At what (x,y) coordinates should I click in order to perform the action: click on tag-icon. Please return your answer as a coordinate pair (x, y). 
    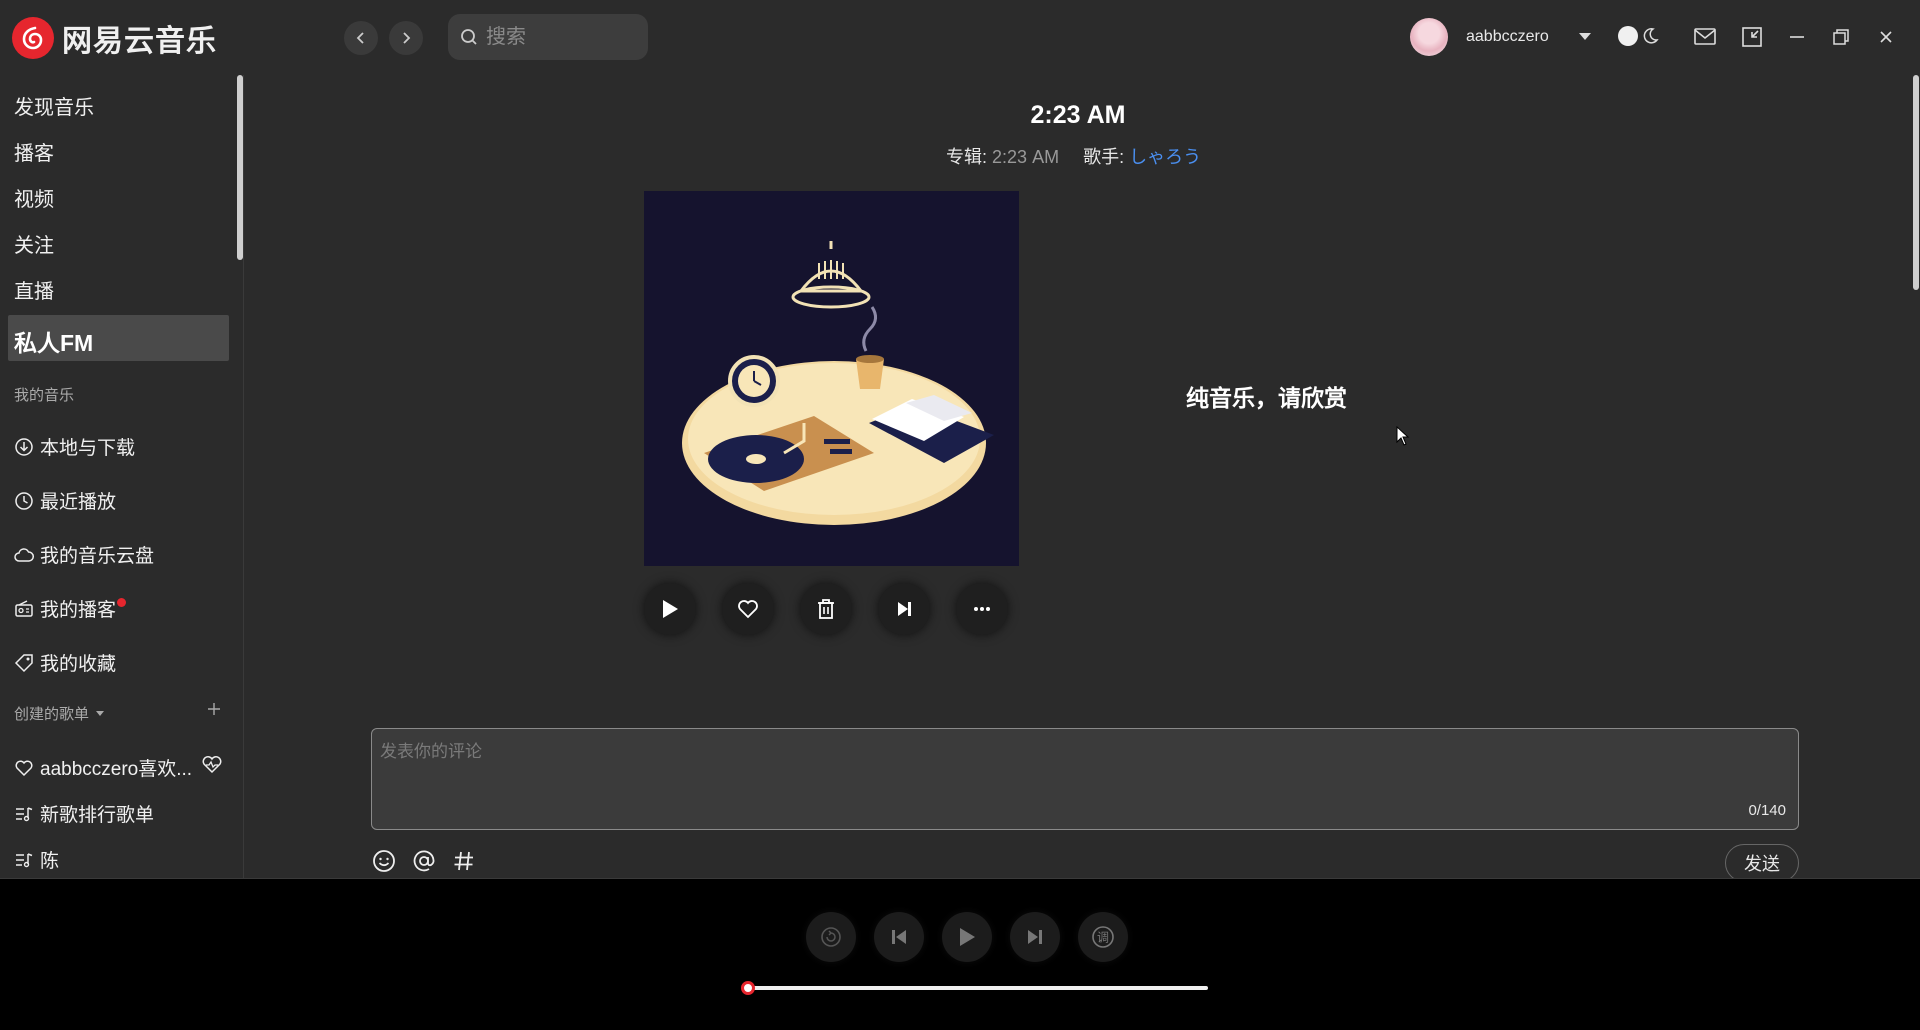
    Looking at the image, I should click on (23, 662).